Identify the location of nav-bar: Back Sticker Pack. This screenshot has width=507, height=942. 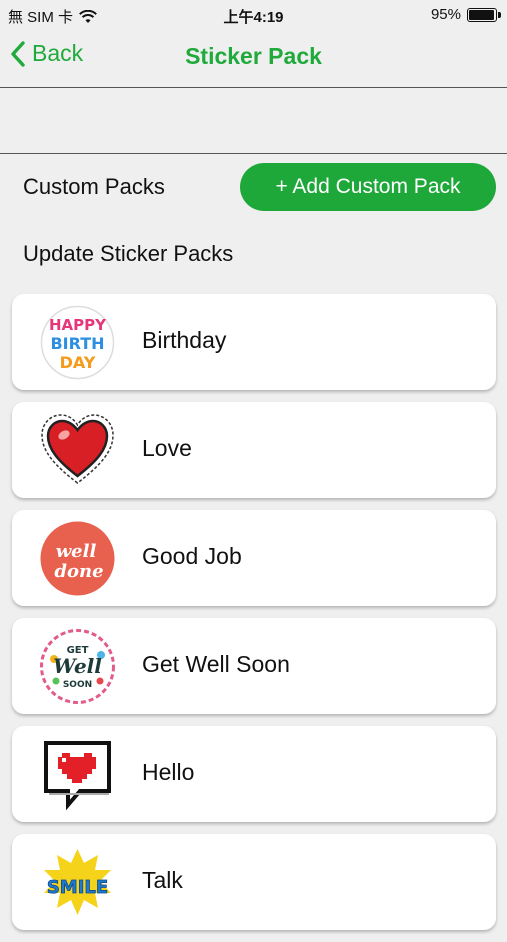
(253, 59).